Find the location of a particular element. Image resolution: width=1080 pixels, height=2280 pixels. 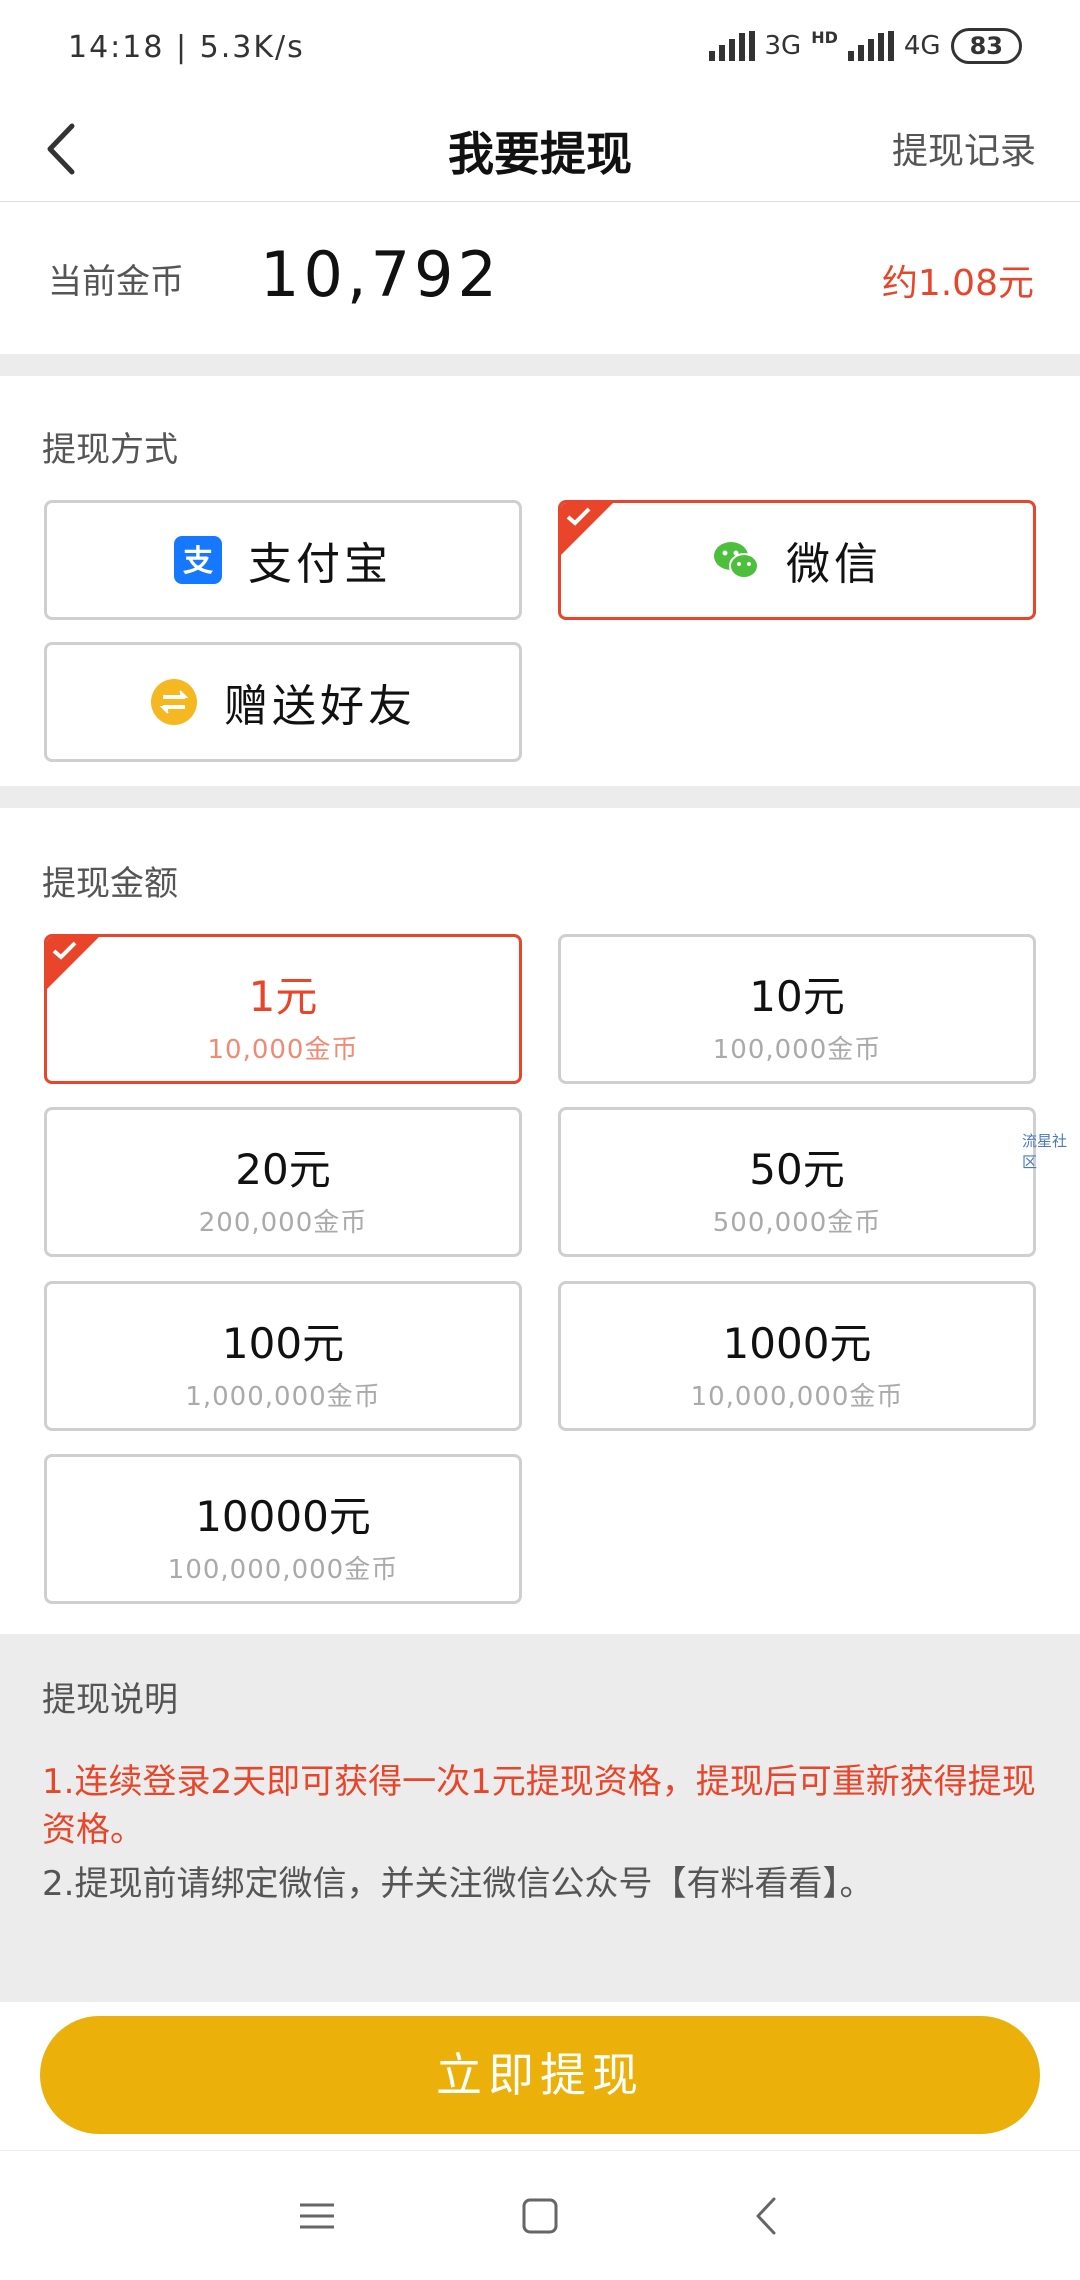

method-gift-friend: 赠送好友 is located at coordinates (283, 702).